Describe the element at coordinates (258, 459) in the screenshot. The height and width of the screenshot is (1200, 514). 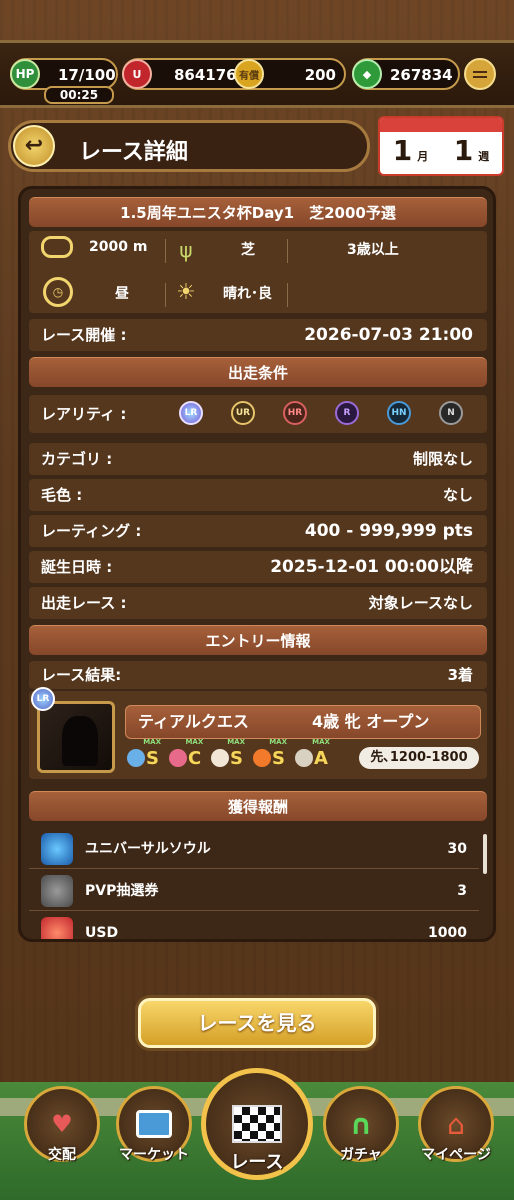
I see `category-row: カテゴリ : 制限なし` at that location.